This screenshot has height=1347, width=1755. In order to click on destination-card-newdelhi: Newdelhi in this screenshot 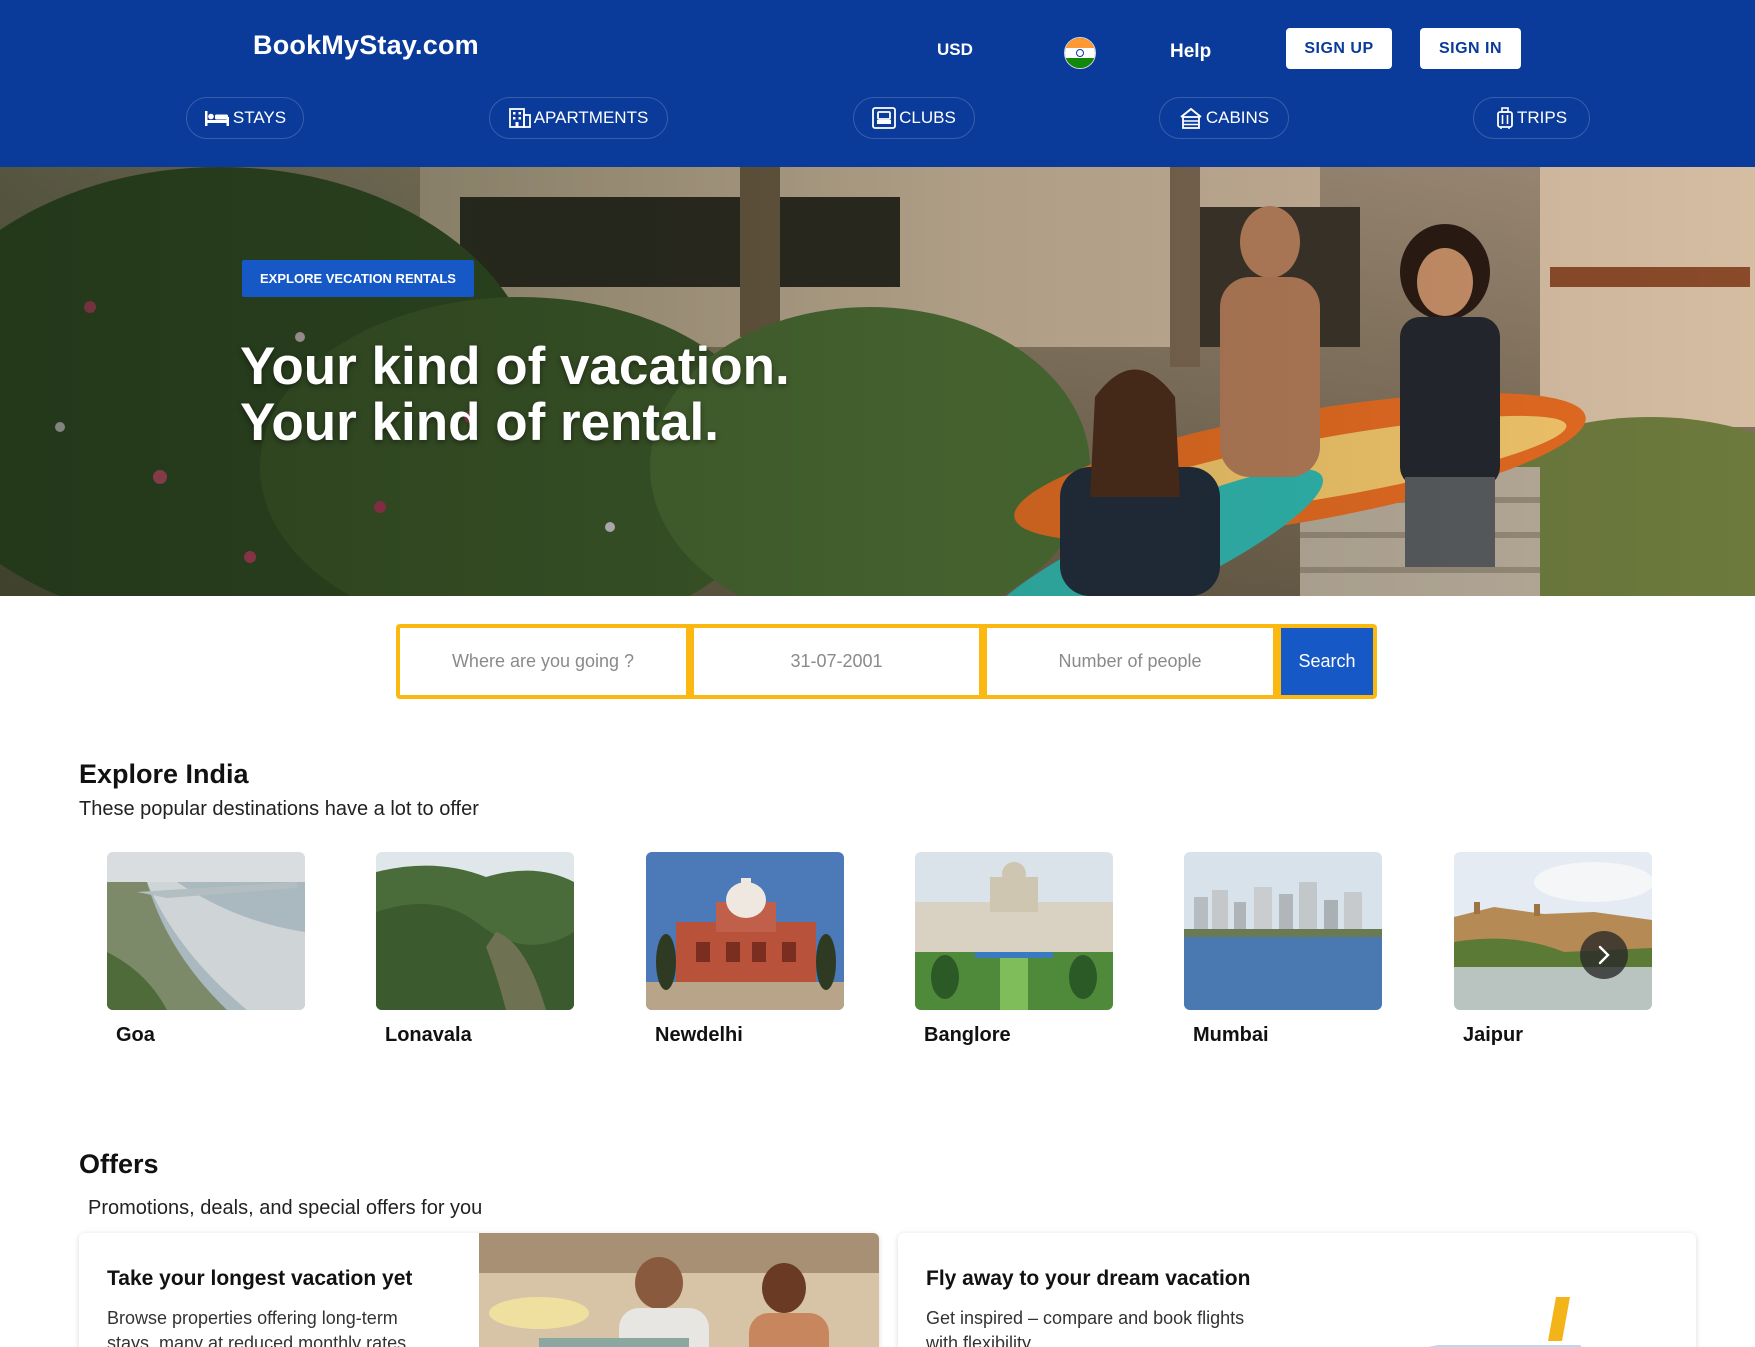, I will do `click(745, 949)`.